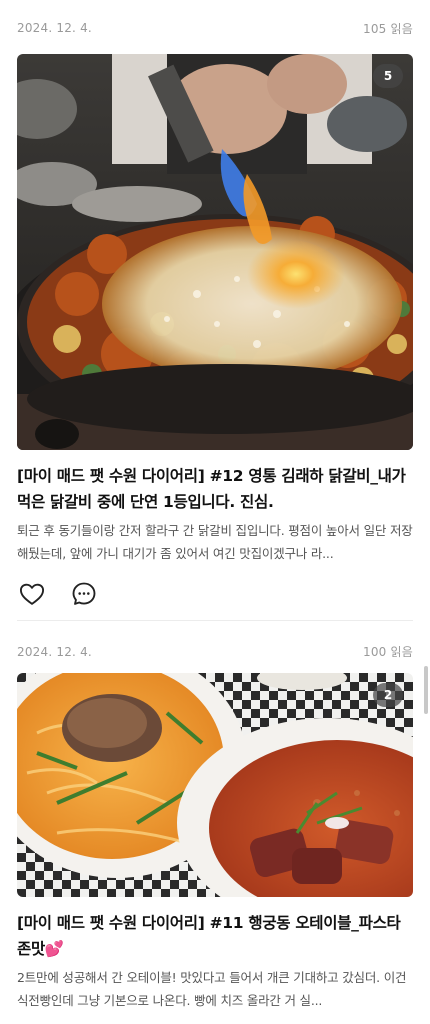  Describe the element at coordinates (426, 690) in the screenshot. I see `scrollbar-thumb` at that location.